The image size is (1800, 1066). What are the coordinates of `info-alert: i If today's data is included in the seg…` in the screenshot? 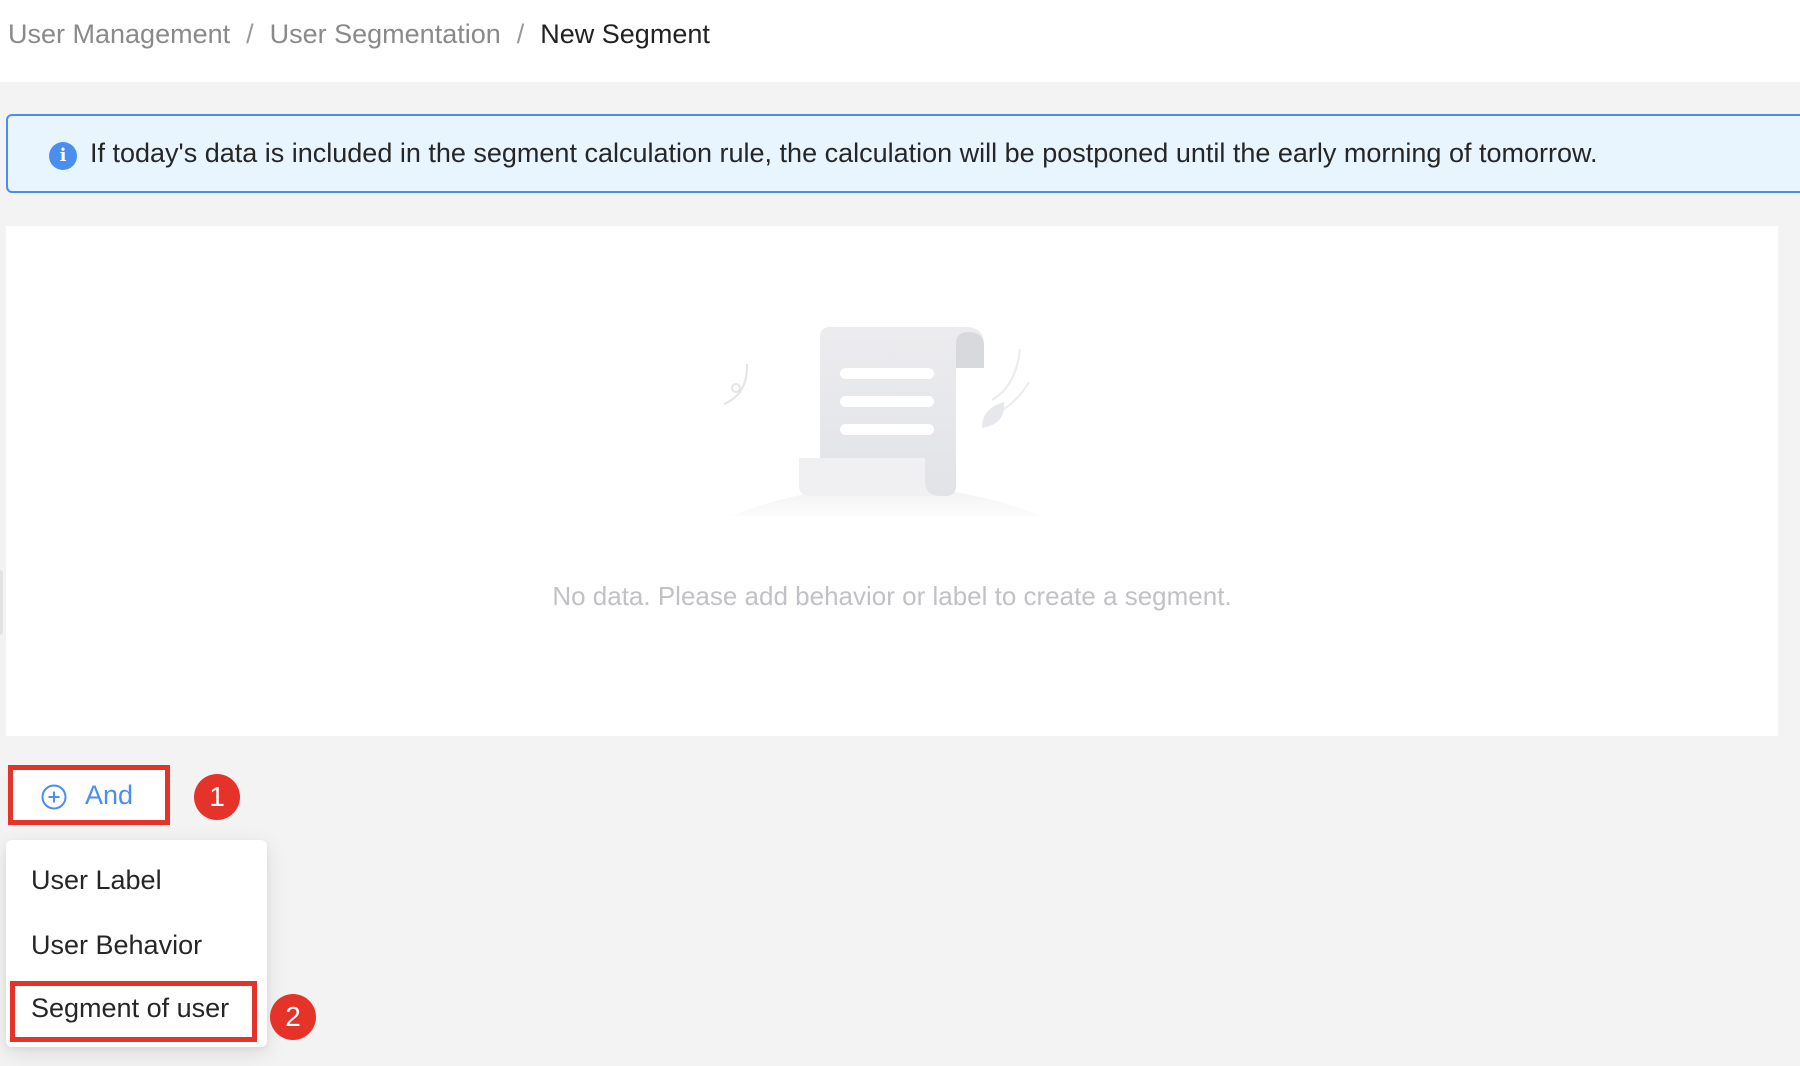 It's located at (903, 153).